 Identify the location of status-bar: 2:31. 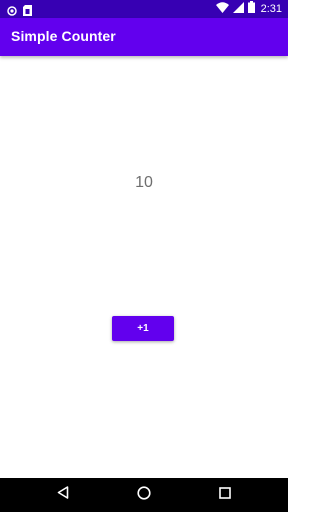
(144, 9).